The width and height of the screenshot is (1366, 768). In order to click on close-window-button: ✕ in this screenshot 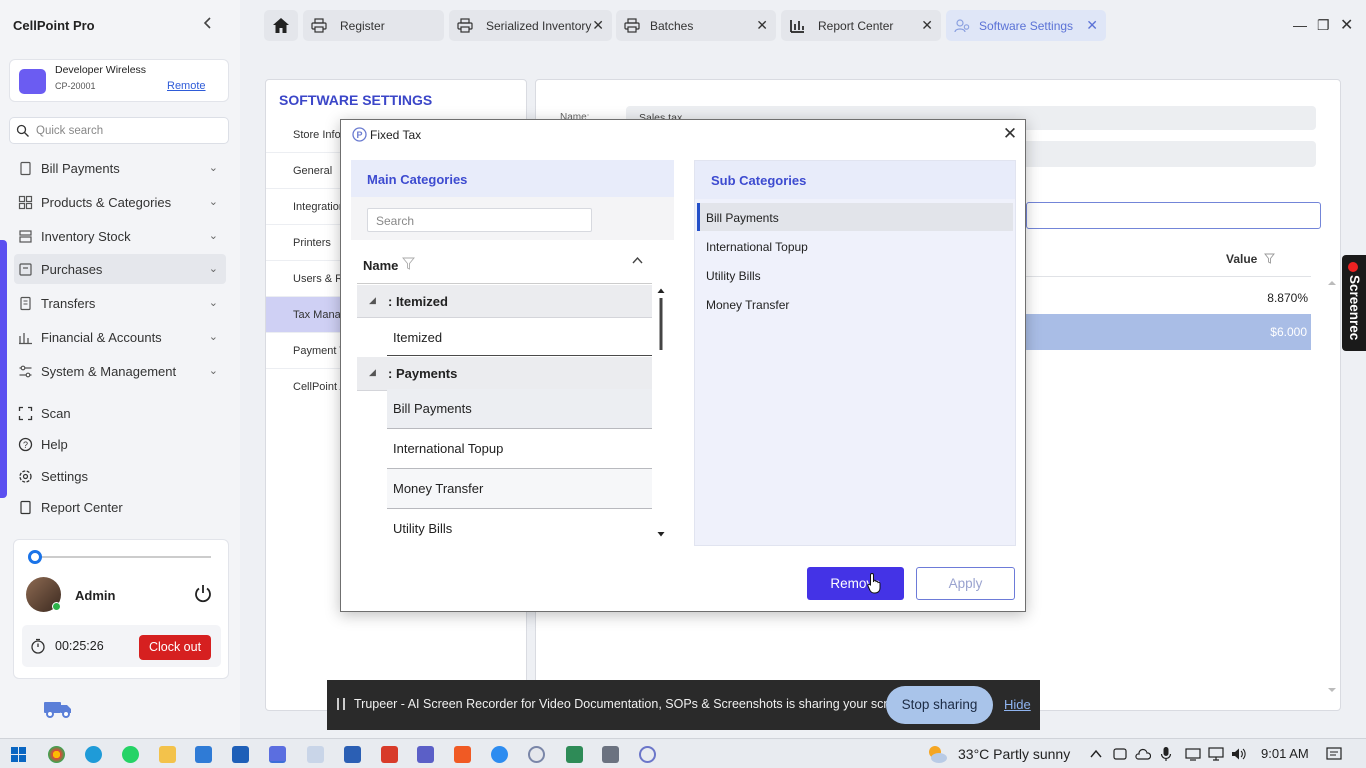, I will do `click(1346, 25)`.